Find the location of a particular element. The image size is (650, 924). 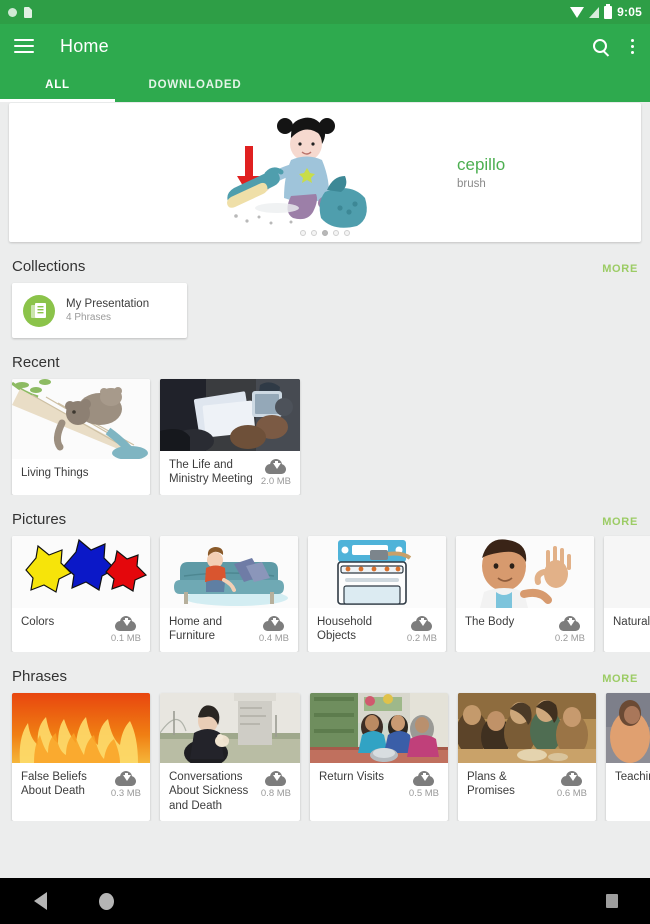

card-size: 0.4 MB is located at coordinates (273, 638).